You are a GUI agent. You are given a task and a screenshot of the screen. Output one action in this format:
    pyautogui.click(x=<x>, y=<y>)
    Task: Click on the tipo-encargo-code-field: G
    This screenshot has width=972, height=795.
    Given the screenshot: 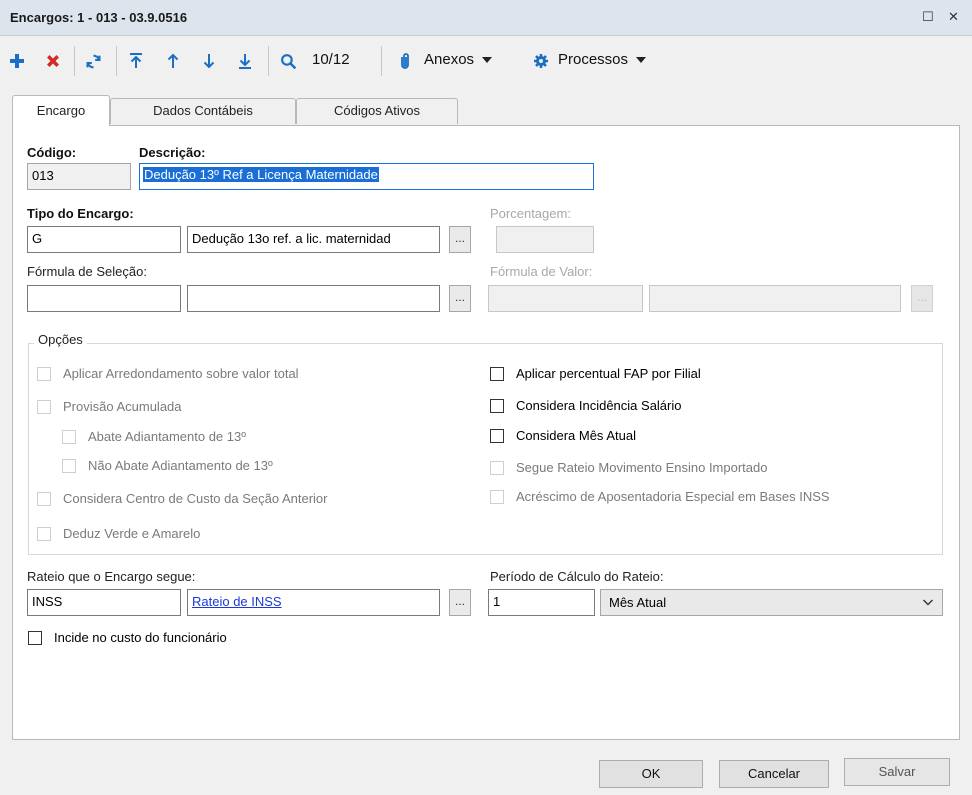 What is the action you would take?
    pyautogui.click(x=104, y=239)
    